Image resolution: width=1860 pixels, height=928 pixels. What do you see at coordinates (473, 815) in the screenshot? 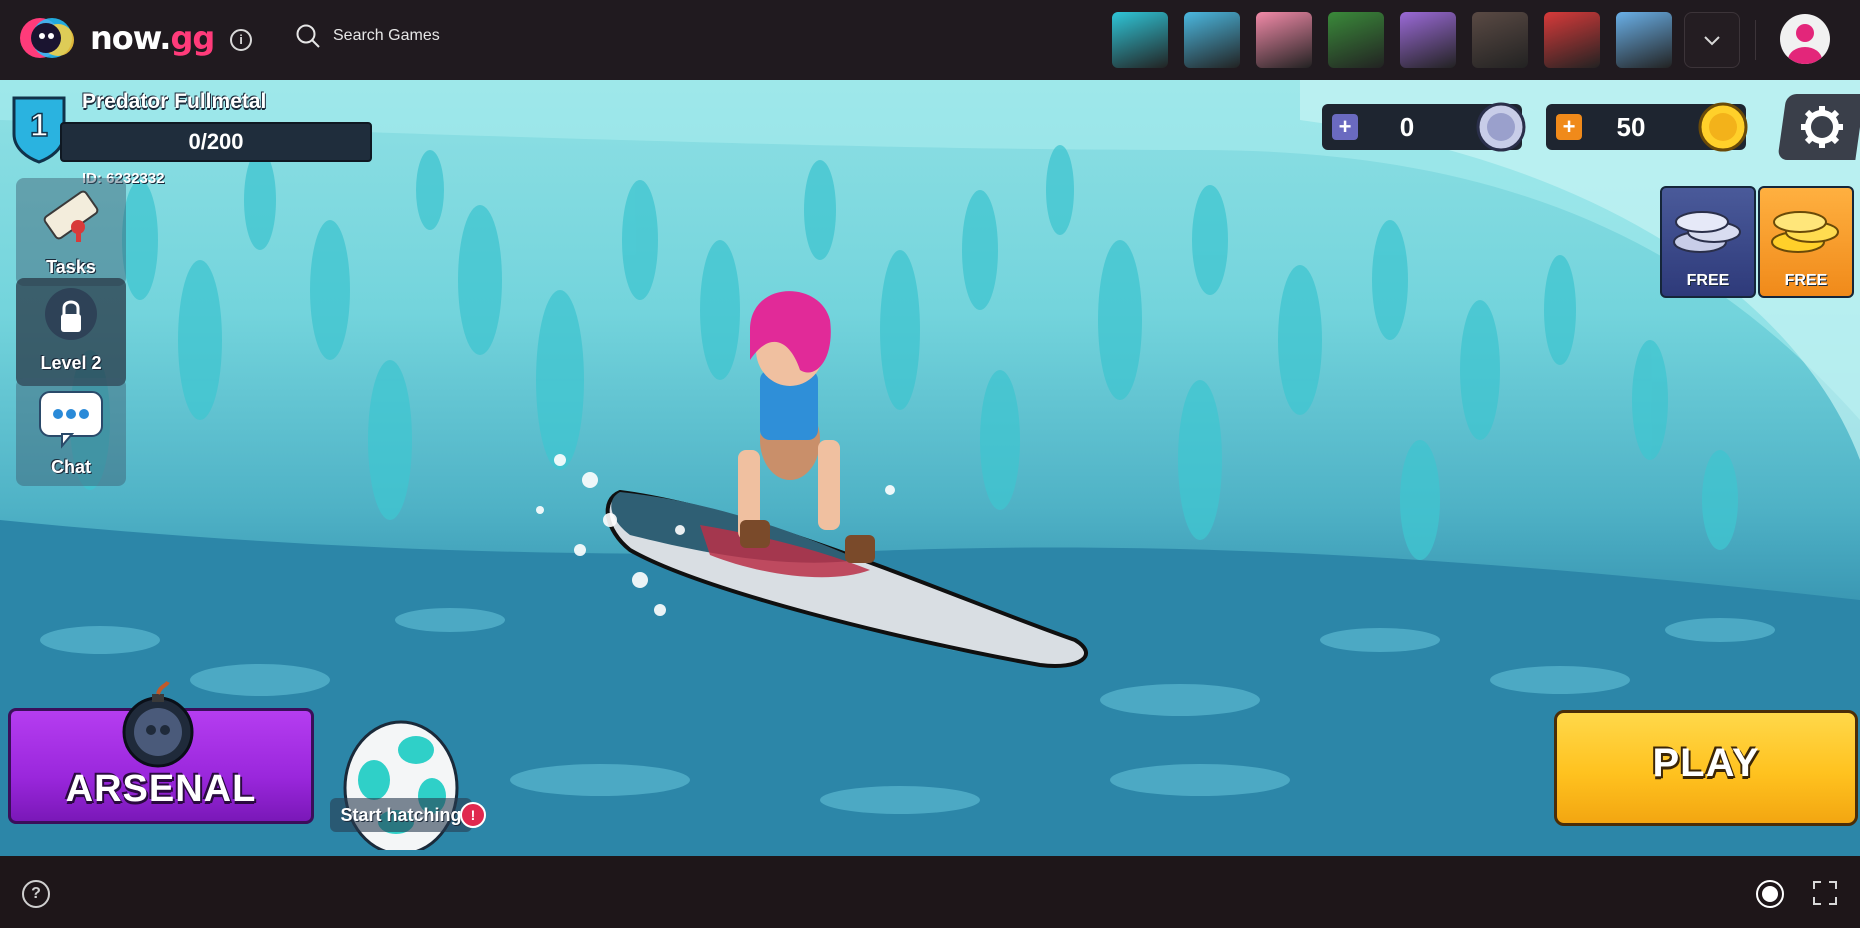
I see `hatching-alert-badge: !` at bounding box center [473, 815].